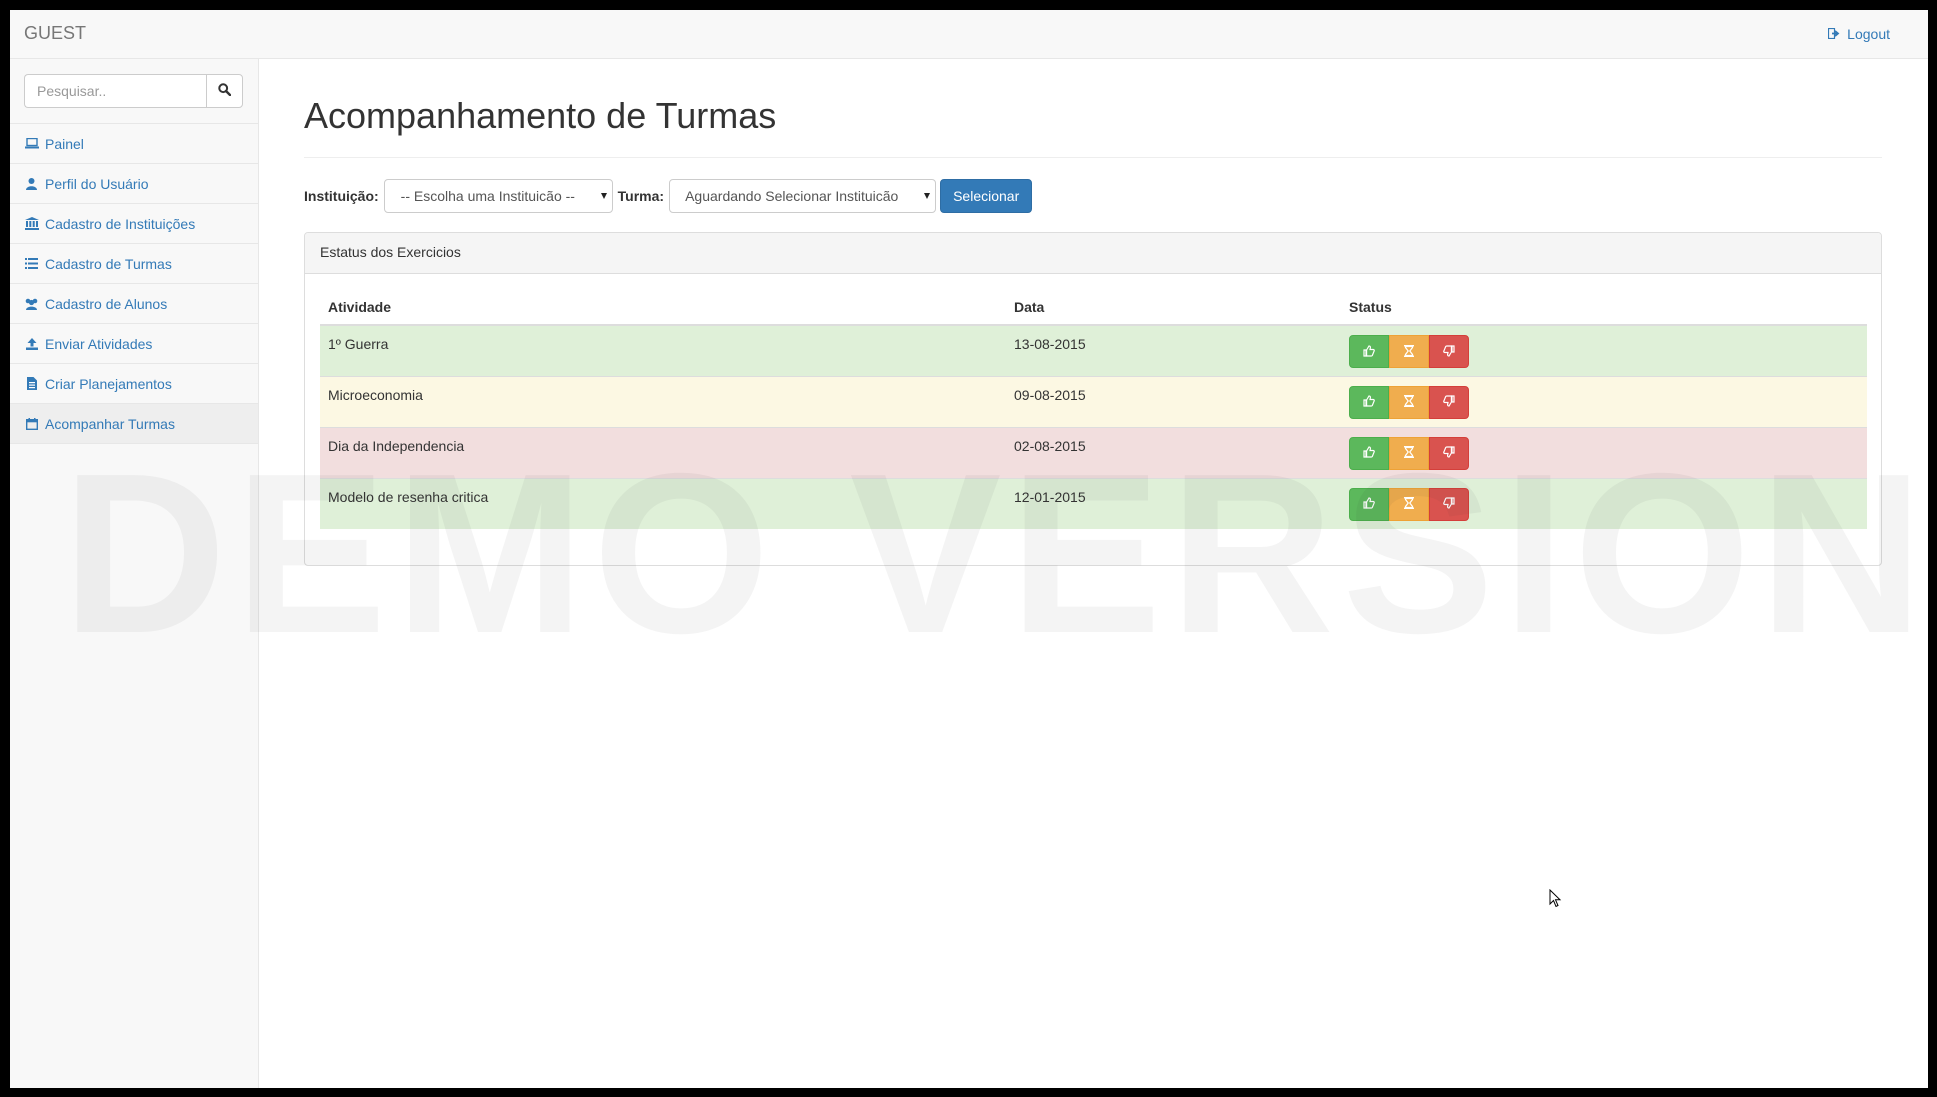 The image size is (1937, 1097). I want to click on cell-data: 12-01-2015, so click(1177, 503).